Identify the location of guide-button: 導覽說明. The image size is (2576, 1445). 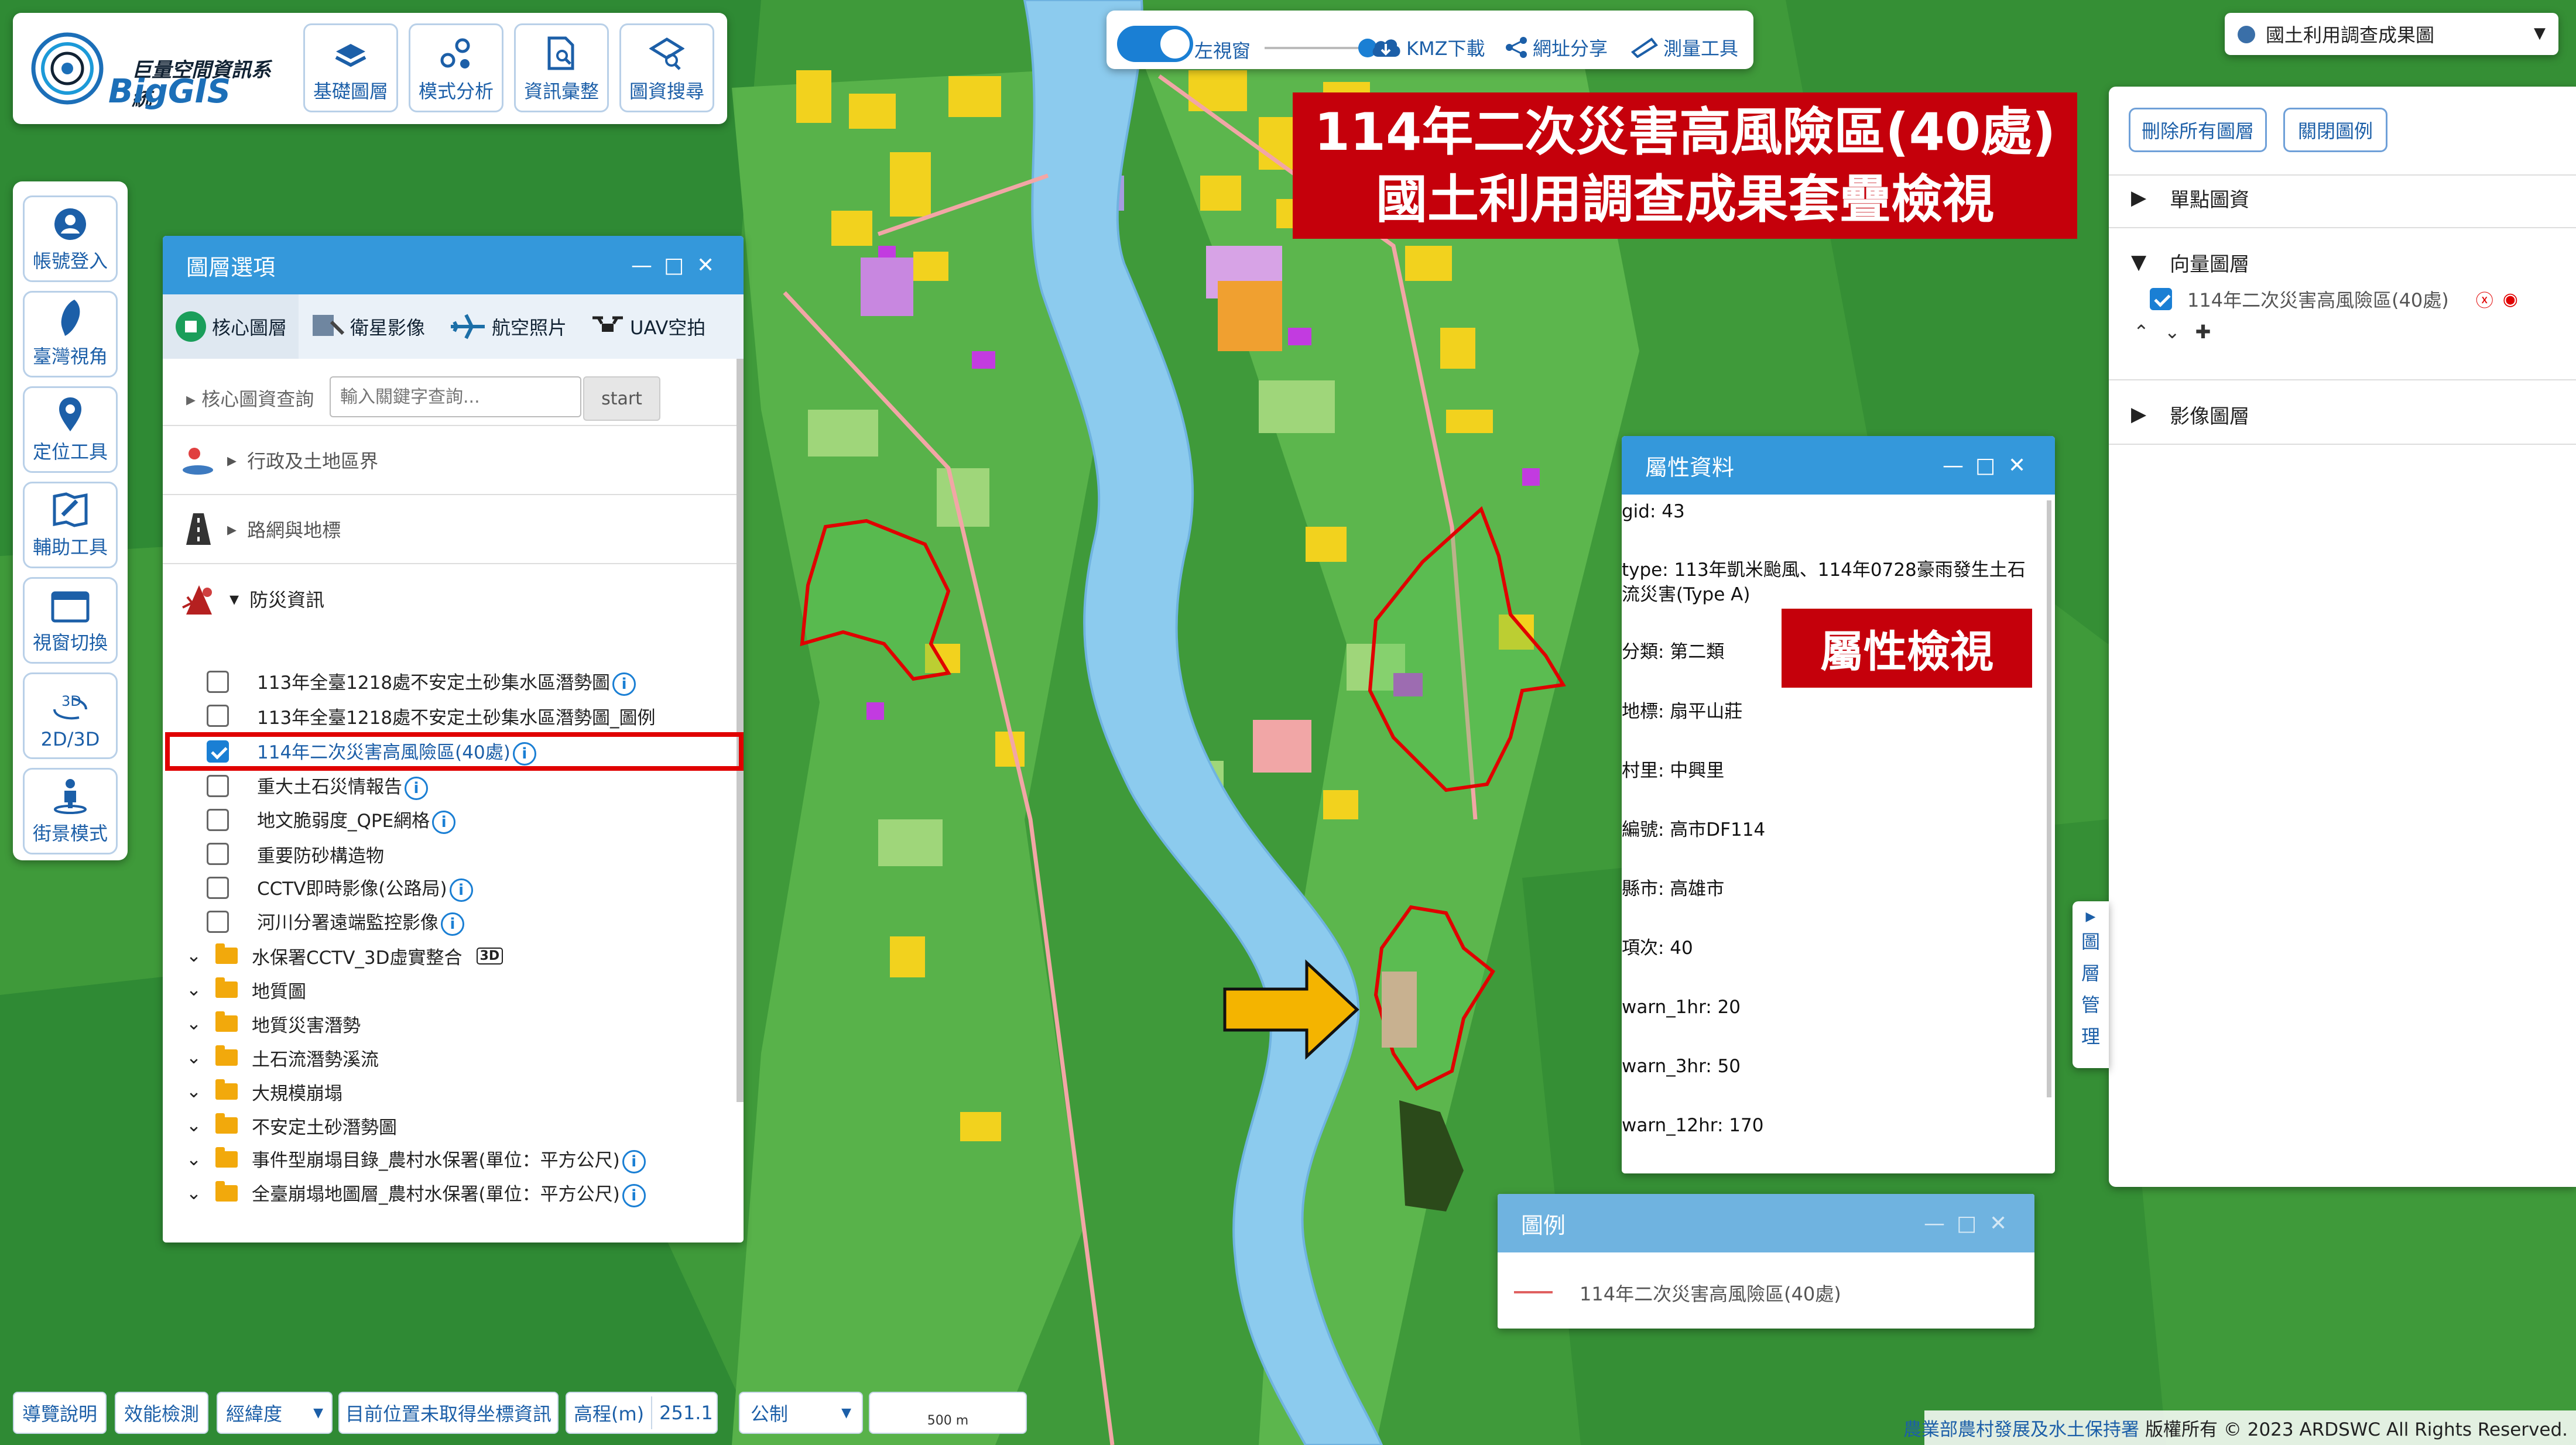
(60, 1413).